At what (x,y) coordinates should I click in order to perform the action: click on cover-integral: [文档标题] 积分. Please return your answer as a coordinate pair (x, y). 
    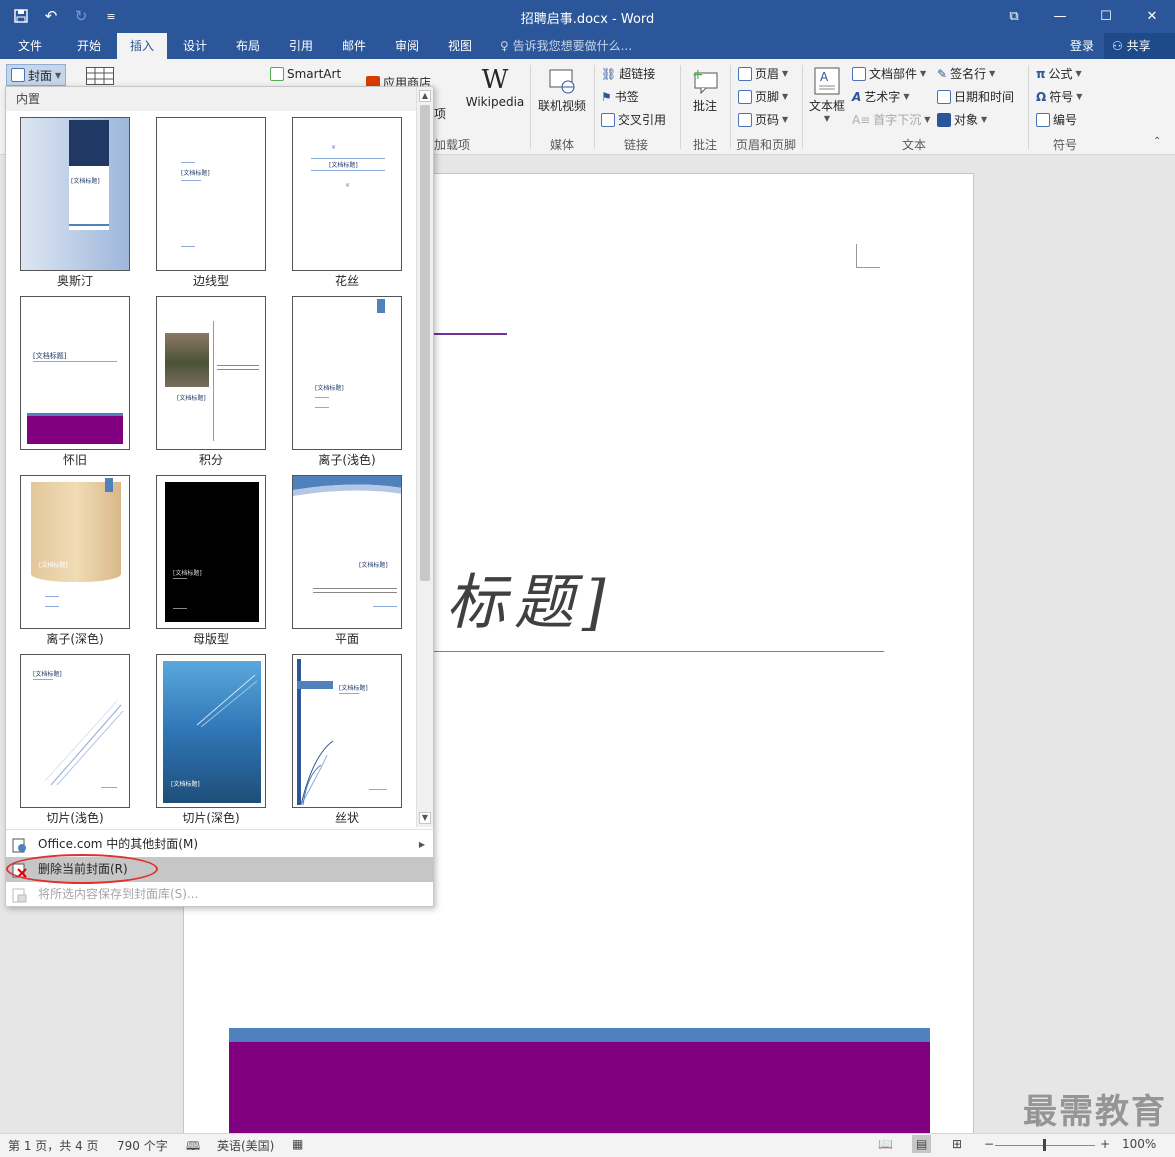
    Looking at the image, I should click on (211, 382).